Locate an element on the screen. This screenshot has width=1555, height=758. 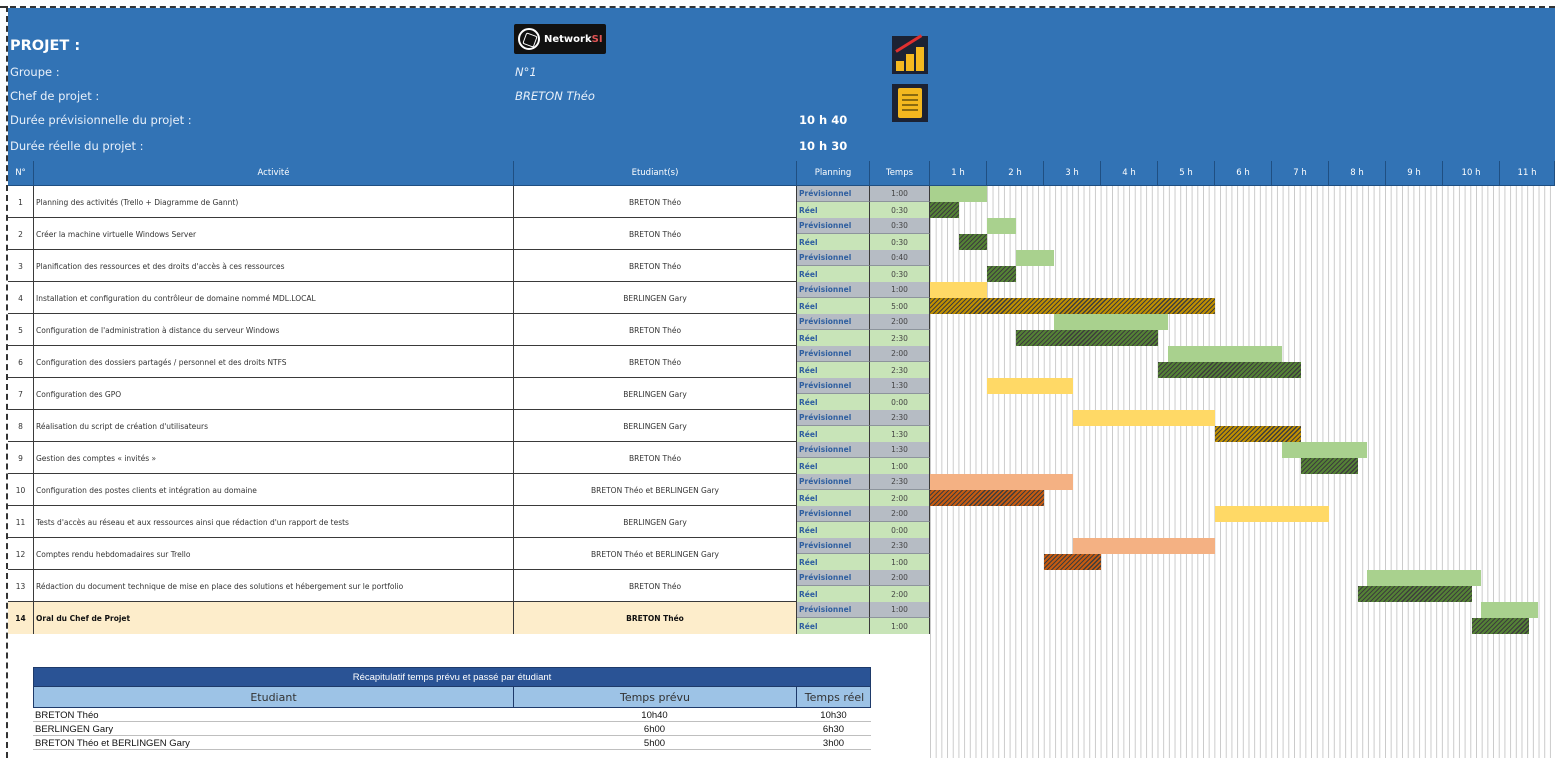
group-value: N°1 is located at coordinates (526, 72).